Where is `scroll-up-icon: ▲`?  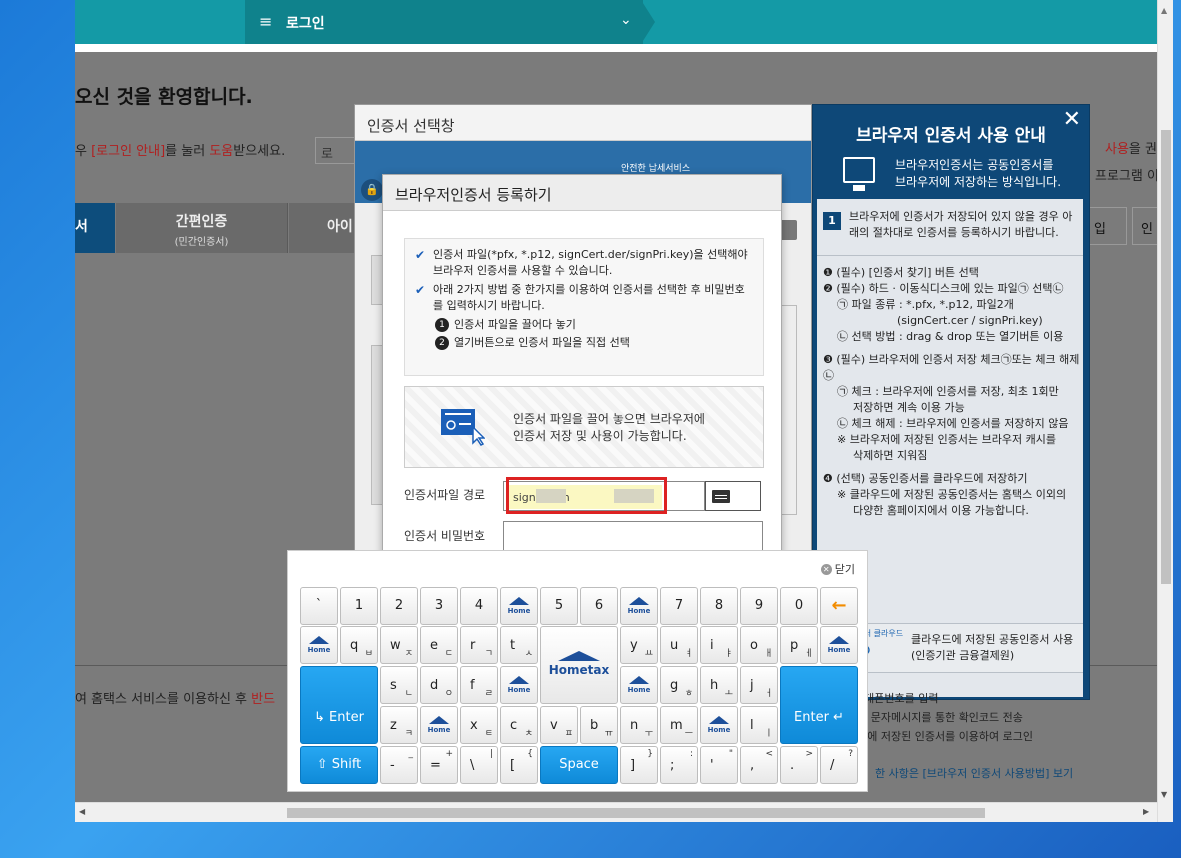 scroll-up-icon: ▲ is located at coordinates (1164, 10).